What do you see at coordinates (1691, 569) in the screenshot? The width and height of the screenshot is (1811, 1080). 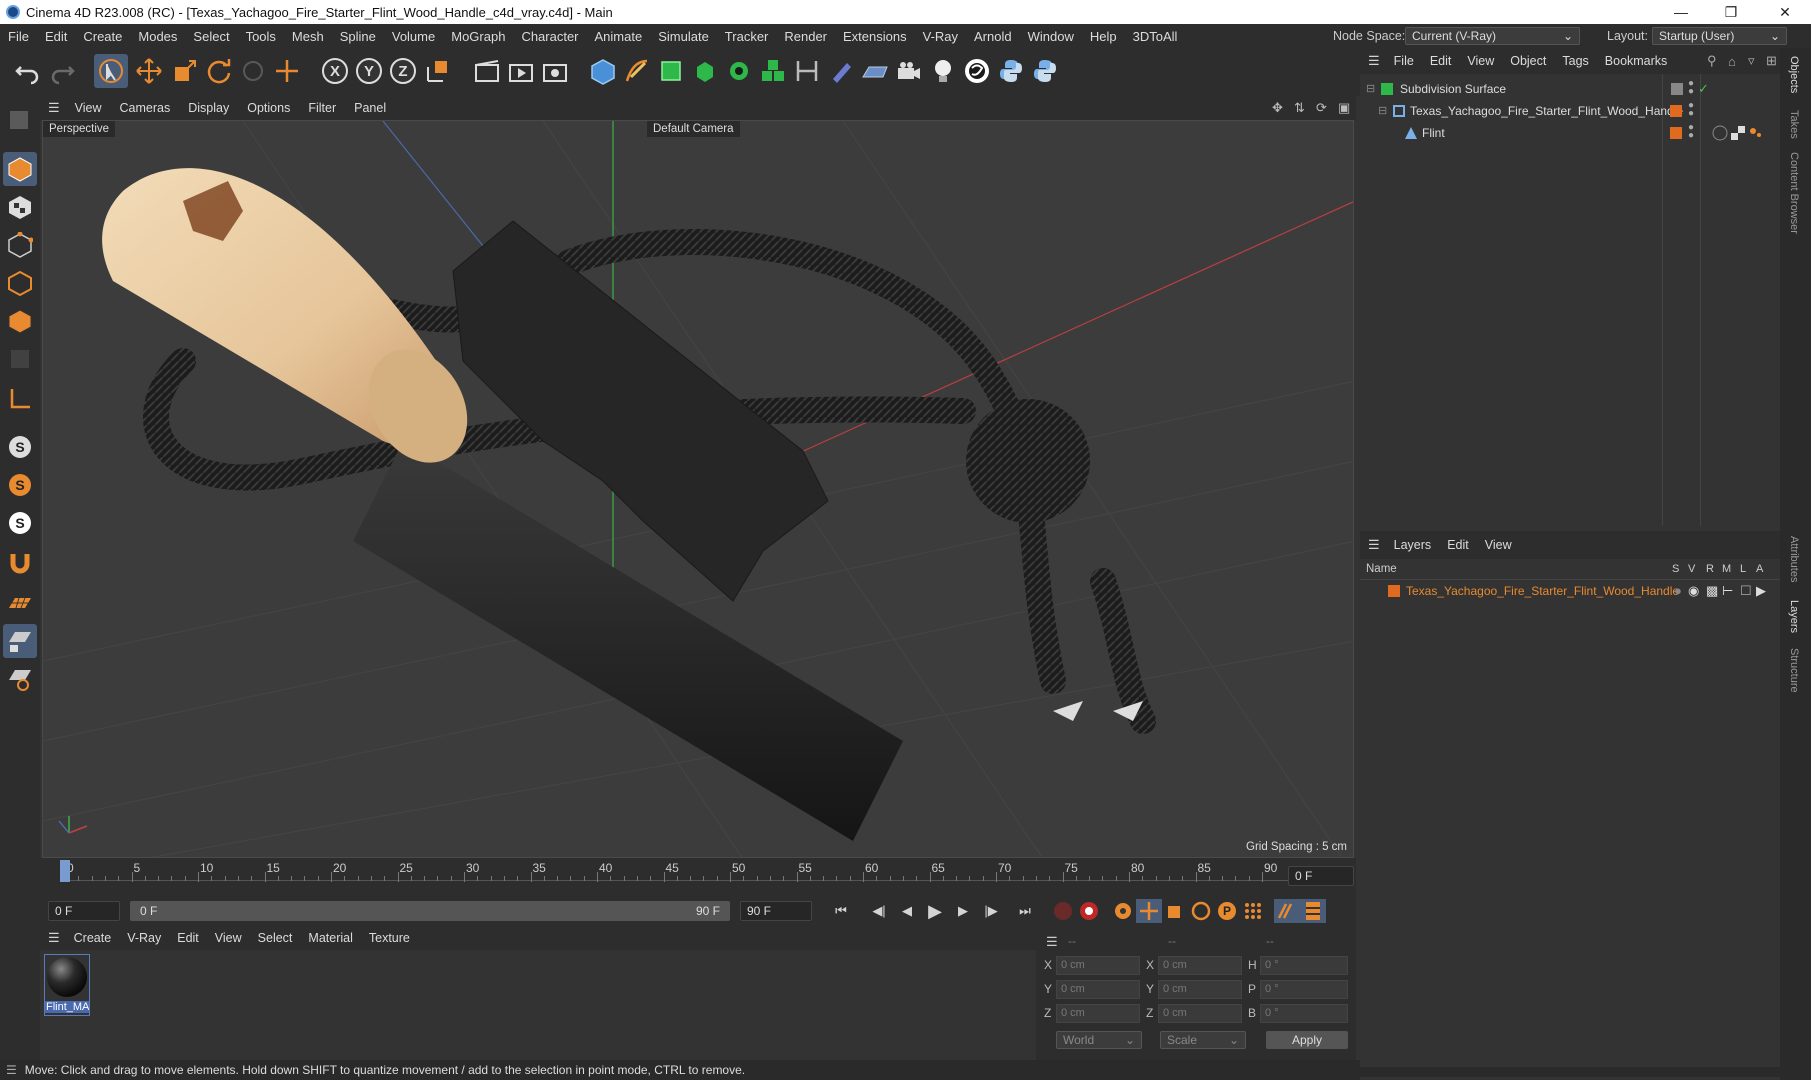 I see `layer-column-visible: V` at bounding box center [1691, 569].